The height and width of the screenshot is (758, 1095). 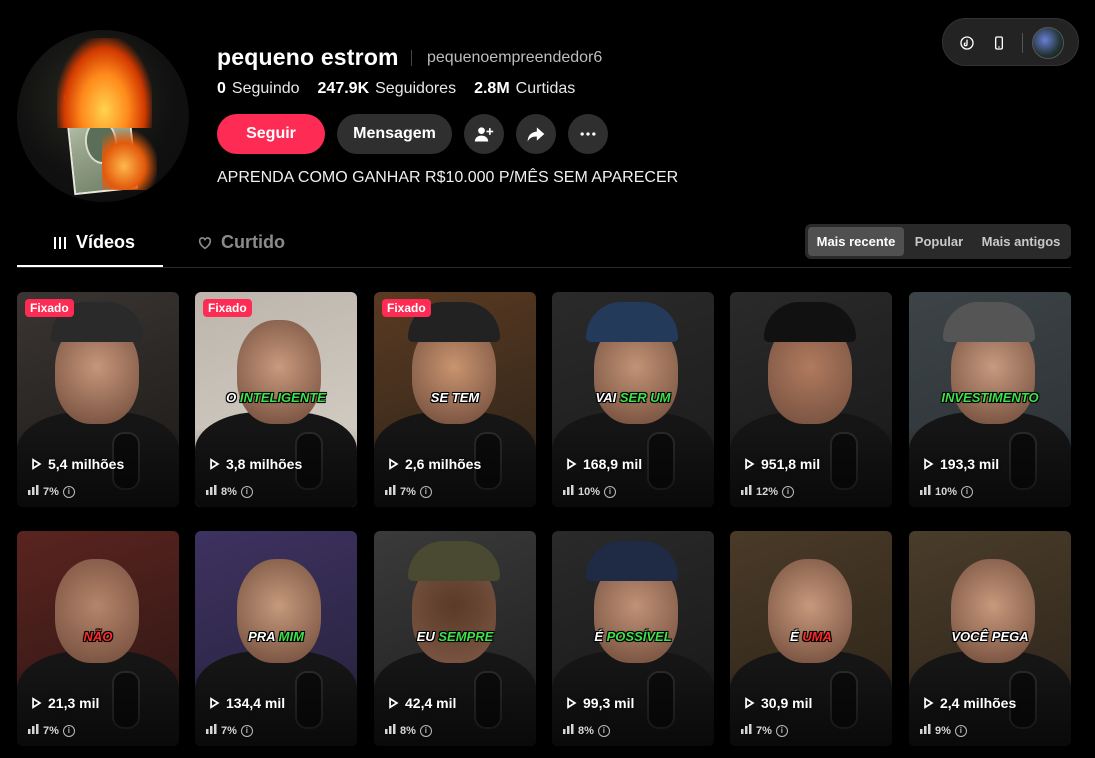 I want to click on video-caption: É UMA, so click(x=811, y=636).